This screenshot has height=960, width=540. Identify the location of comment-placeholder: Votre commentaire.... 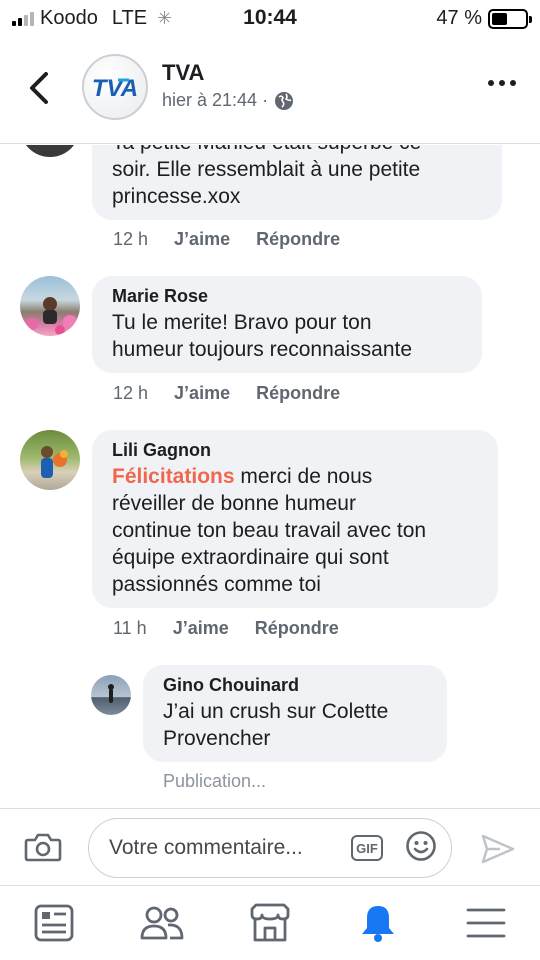
(206, 847).